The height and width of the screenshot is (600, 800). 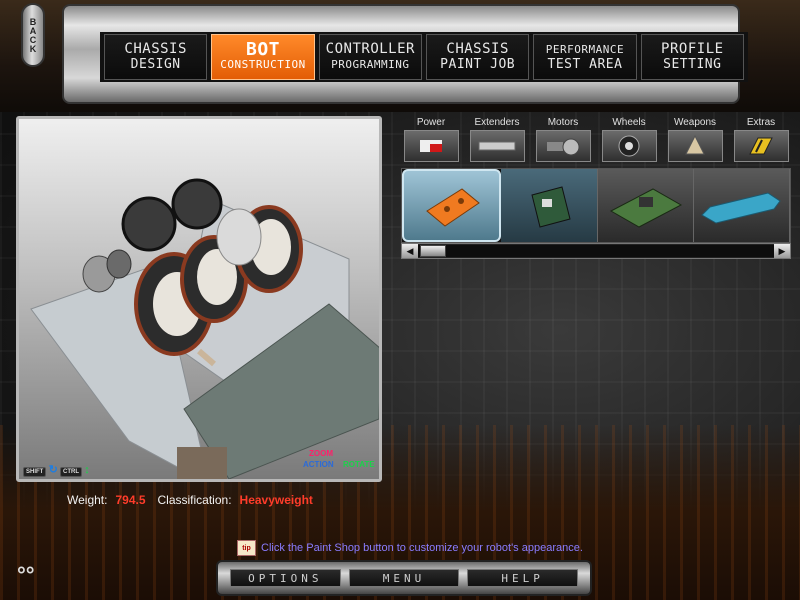 What do you see at coordinates (585, 49) in the screenshot?
I see `tab-label: PERFORMANCE` at bounding box center [585, 49].